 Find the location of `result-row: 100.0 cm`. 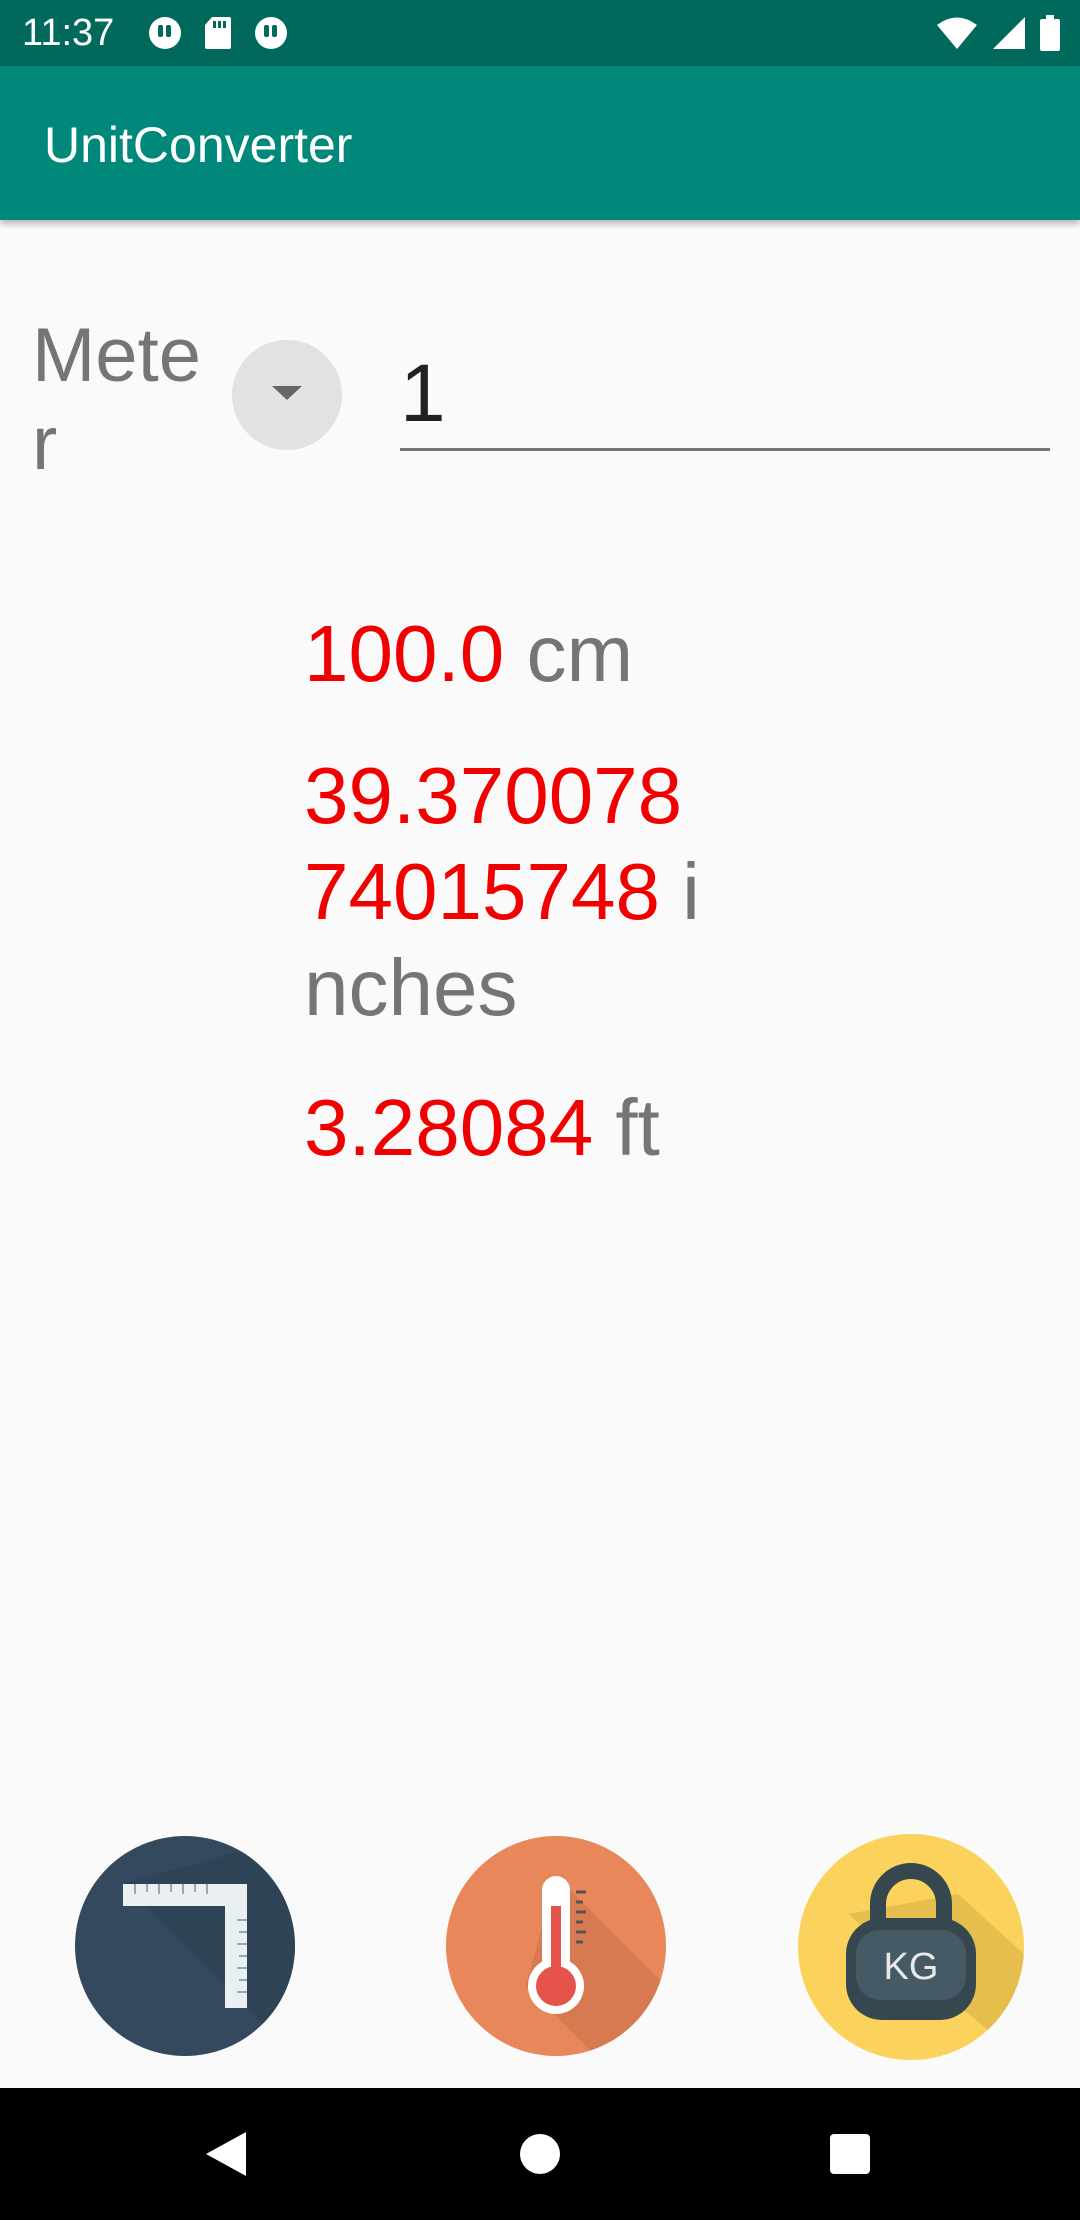

result-row: 100.0 cm is located at coordinates (468, 654).